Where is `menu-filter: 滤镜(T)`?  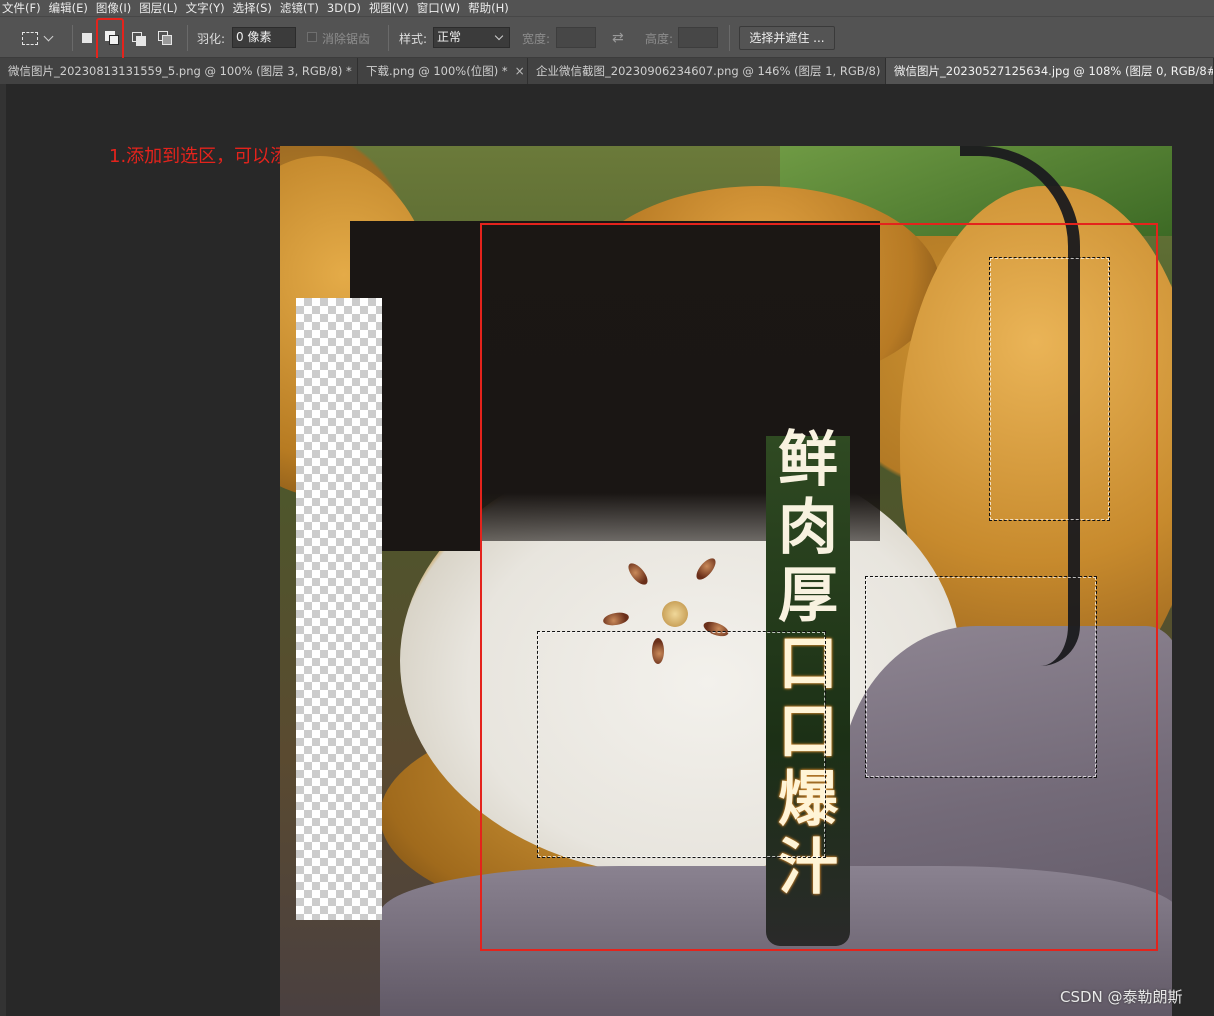 menu-filter: 滤镜(T) is located at coordinates (301, 8).